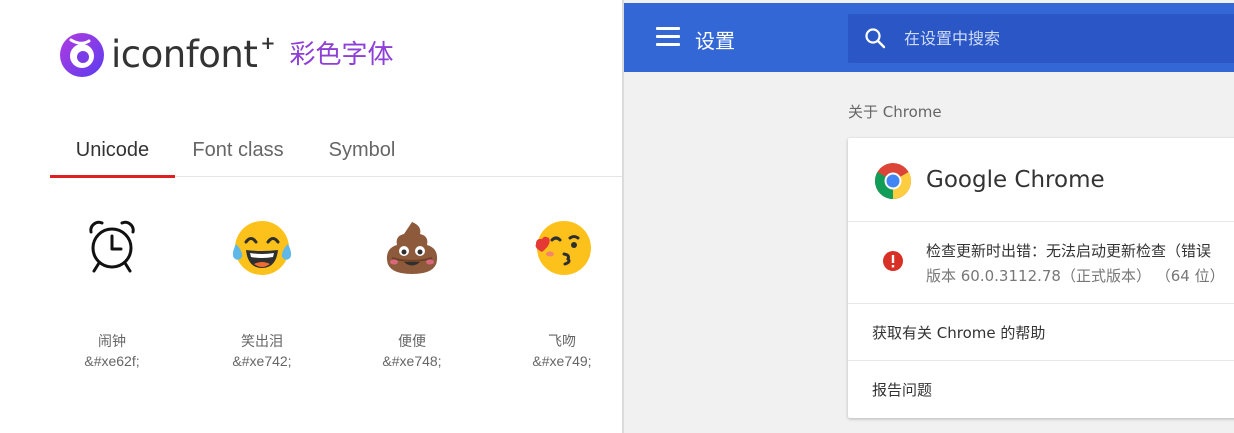  Describe the element at coordinates (902, 390) in the screenshot. I see `report-issue-label: 报告问题` at that location.